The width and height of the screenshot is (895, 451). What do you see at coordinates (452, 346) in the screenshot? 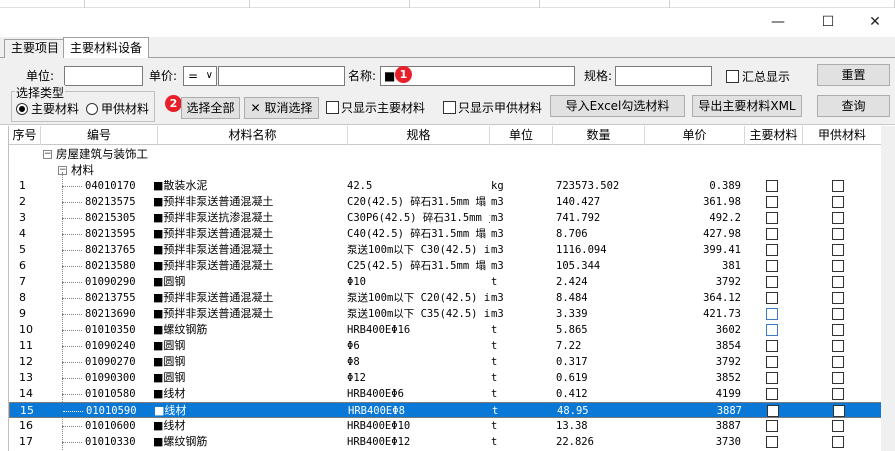
I see `table-row: 11 01090240 ■圆钢 Φ6 t 7.22 3854` at bounding box center [452, 346].